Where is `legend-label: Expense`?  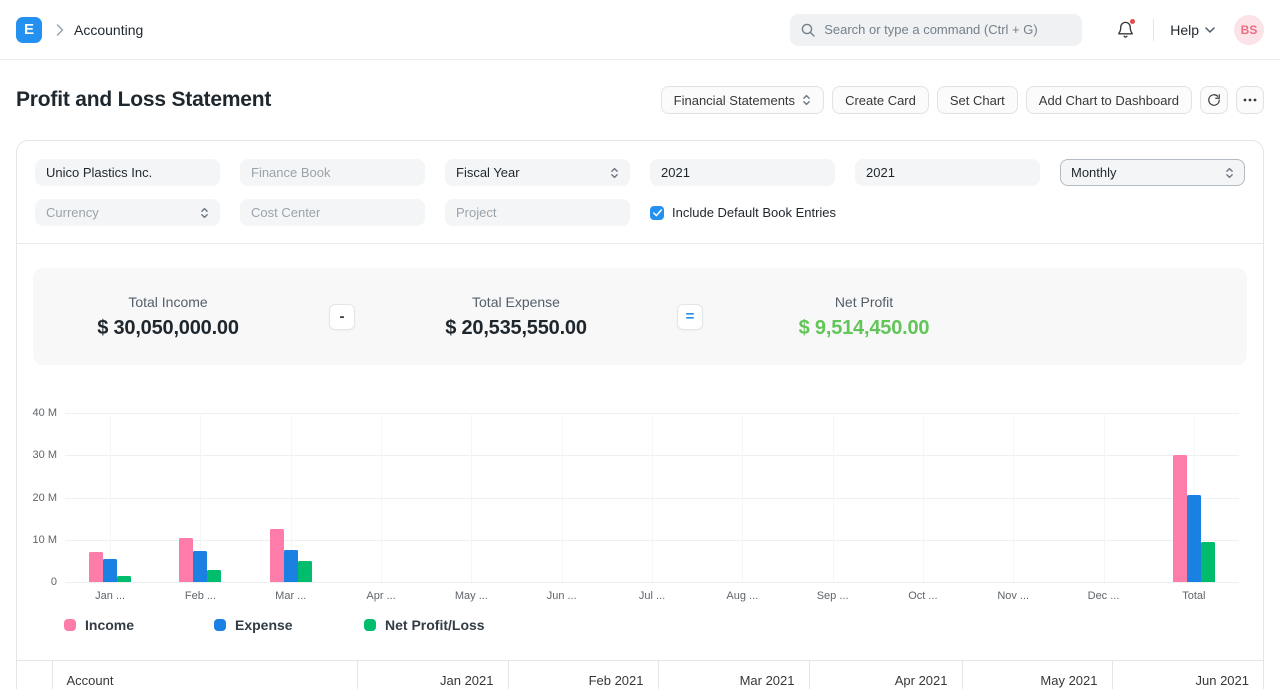
legend-label: Expense is located at coordinates (264, 625).